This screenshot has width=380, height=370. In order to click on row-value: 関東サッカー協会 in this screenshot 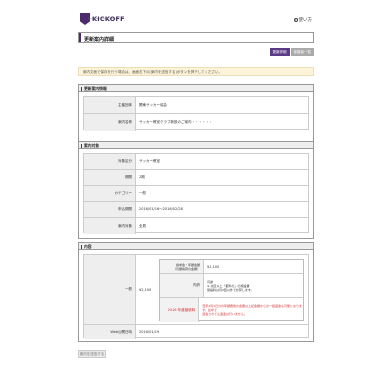, I will do `click(153, 104)`.